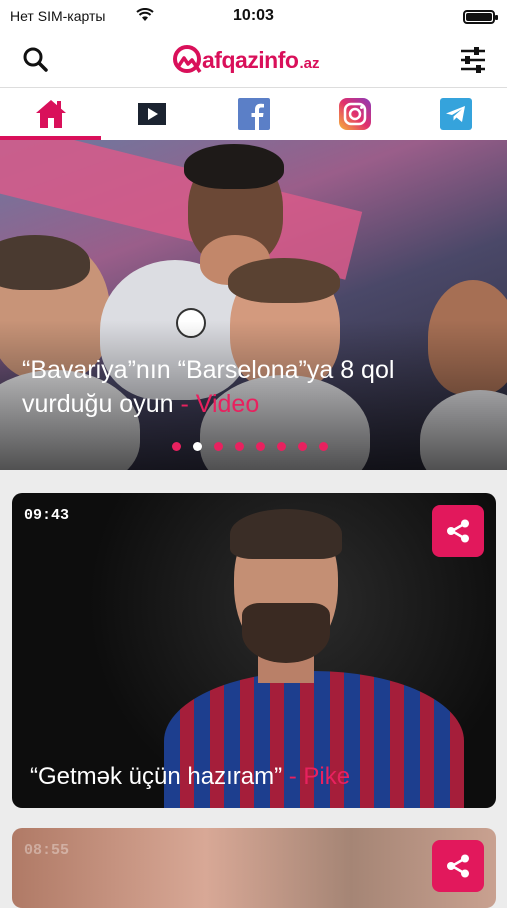 This screenshot has width=507, height=908. I want to click on tab-video, so click(151, 114).